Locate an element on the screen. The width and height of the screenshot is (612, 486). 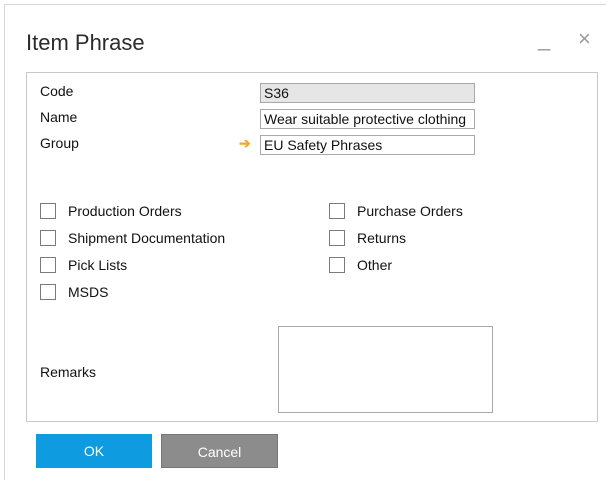
cancel-button: Cancel is located at coordinates (219, 451).